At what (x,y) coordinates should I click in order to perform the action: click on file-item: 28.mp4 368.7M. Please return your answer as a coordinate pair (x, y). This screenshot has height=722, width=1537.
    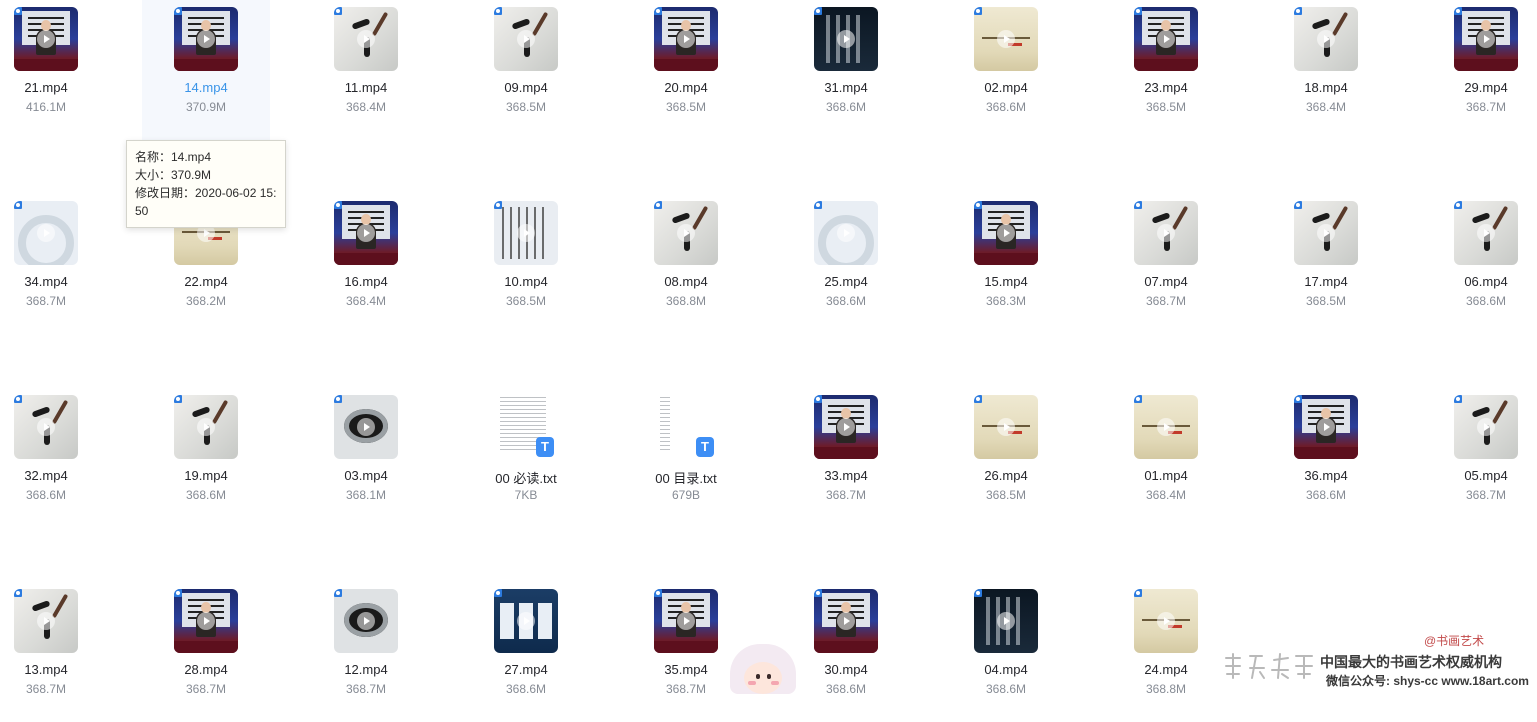
    Looking at the image, I should click on (206, 652).